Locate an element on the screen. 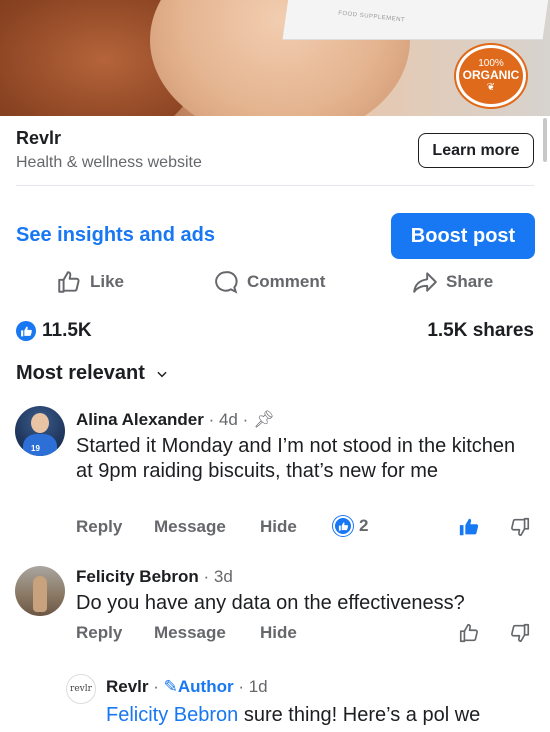 The width and height of the screenshot is (550, 732). divider is located at coordinates (275, 185).